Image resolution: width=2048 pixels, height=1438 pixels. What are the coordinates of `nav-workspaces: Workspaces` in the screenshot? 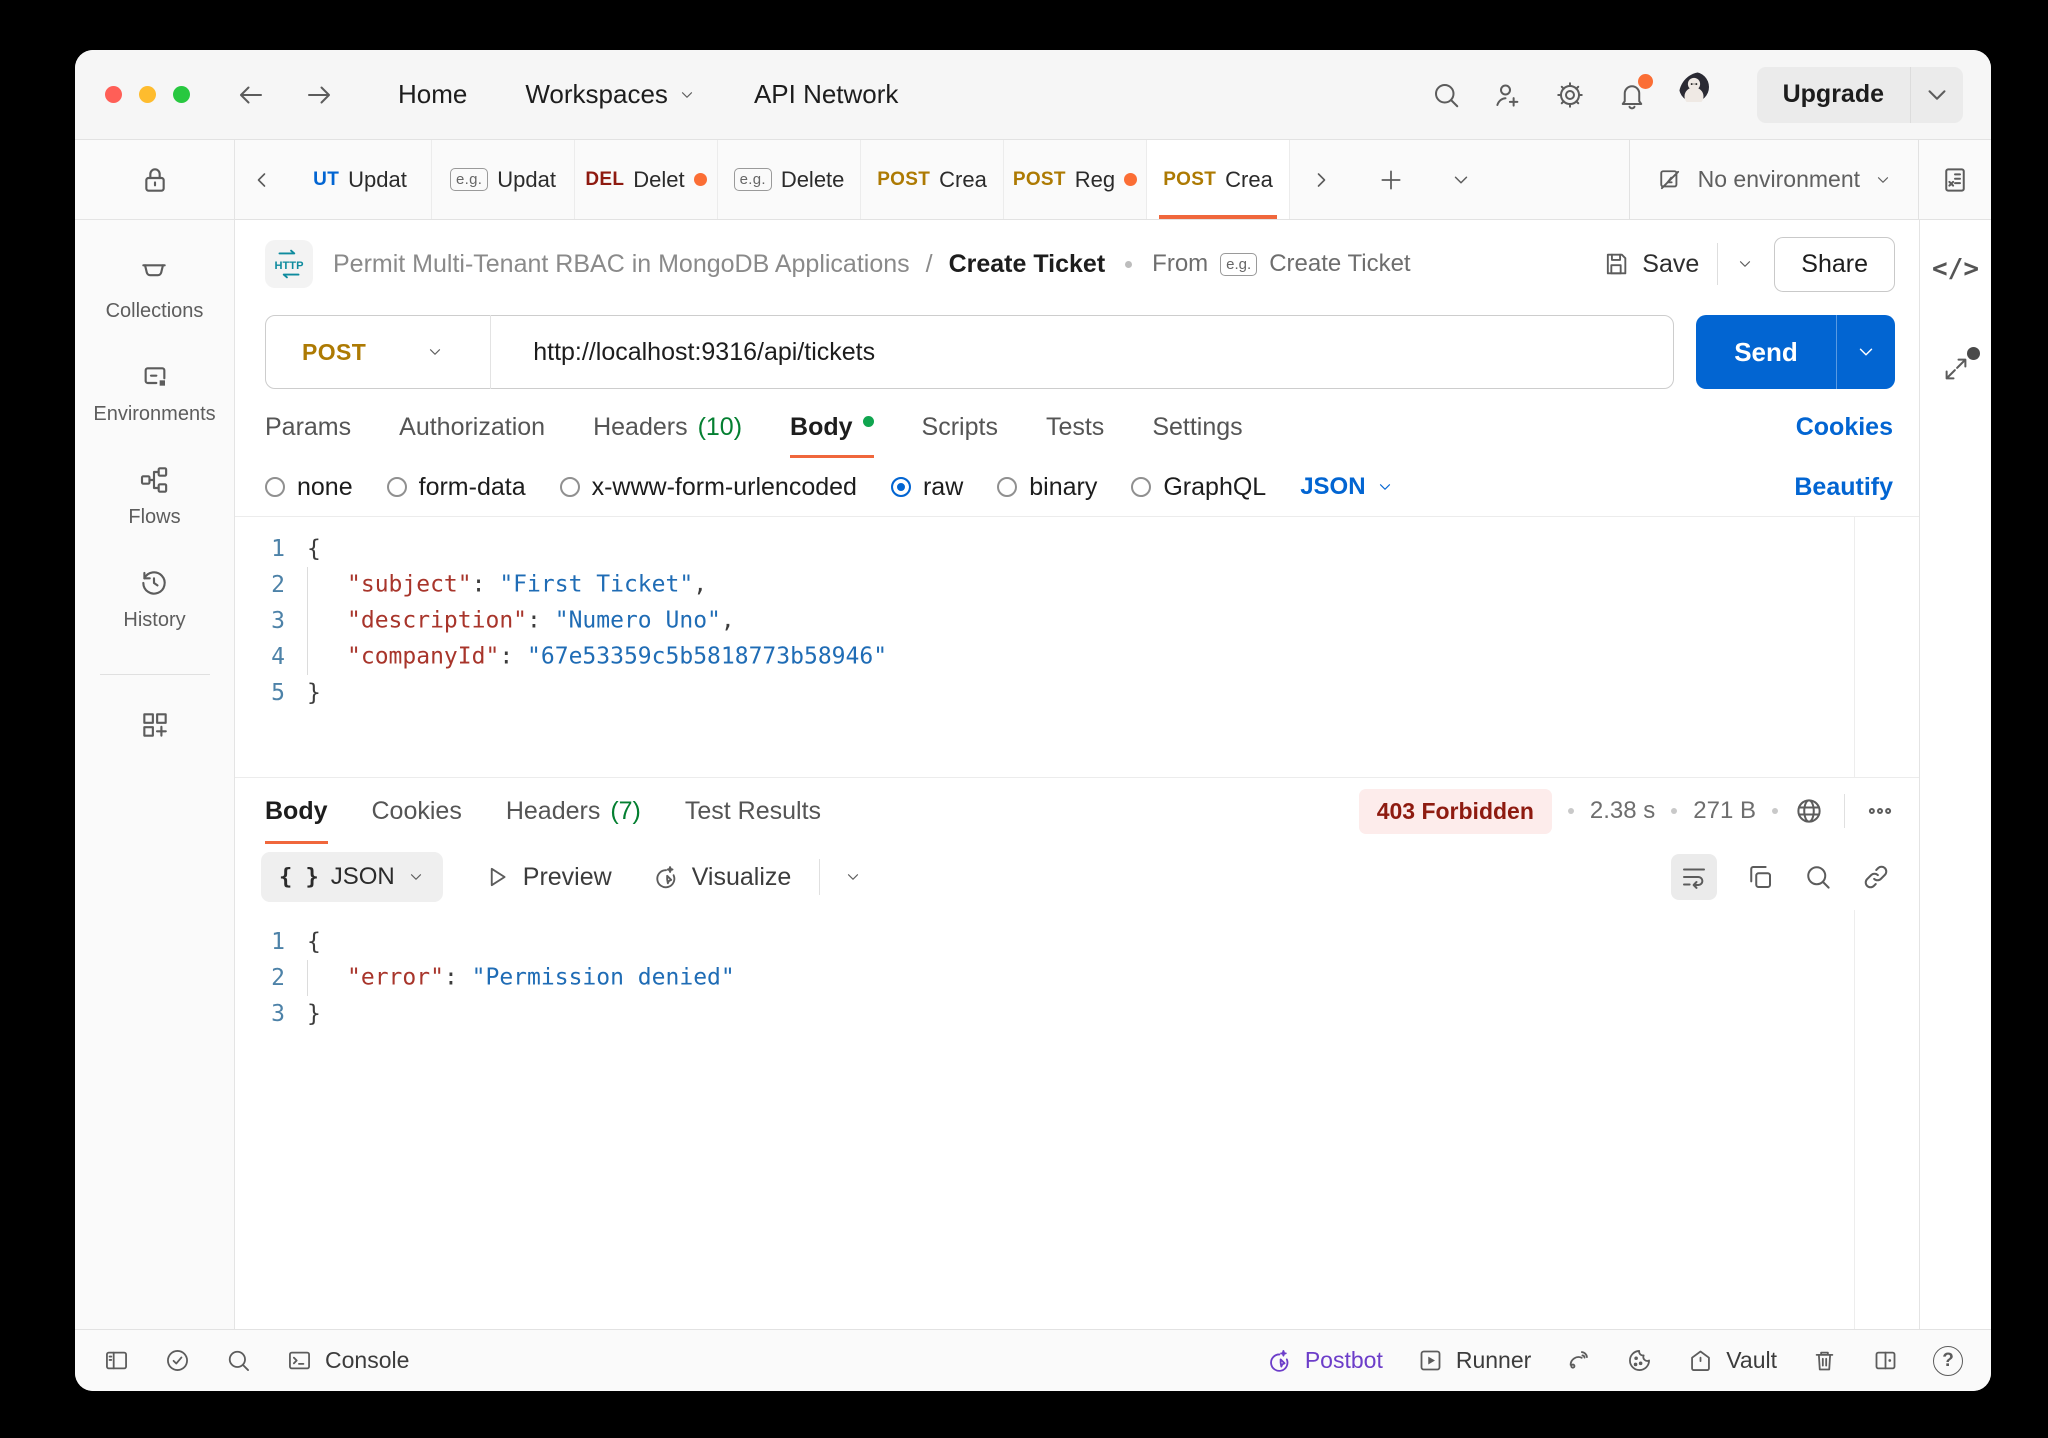 It's located at (610, 94).